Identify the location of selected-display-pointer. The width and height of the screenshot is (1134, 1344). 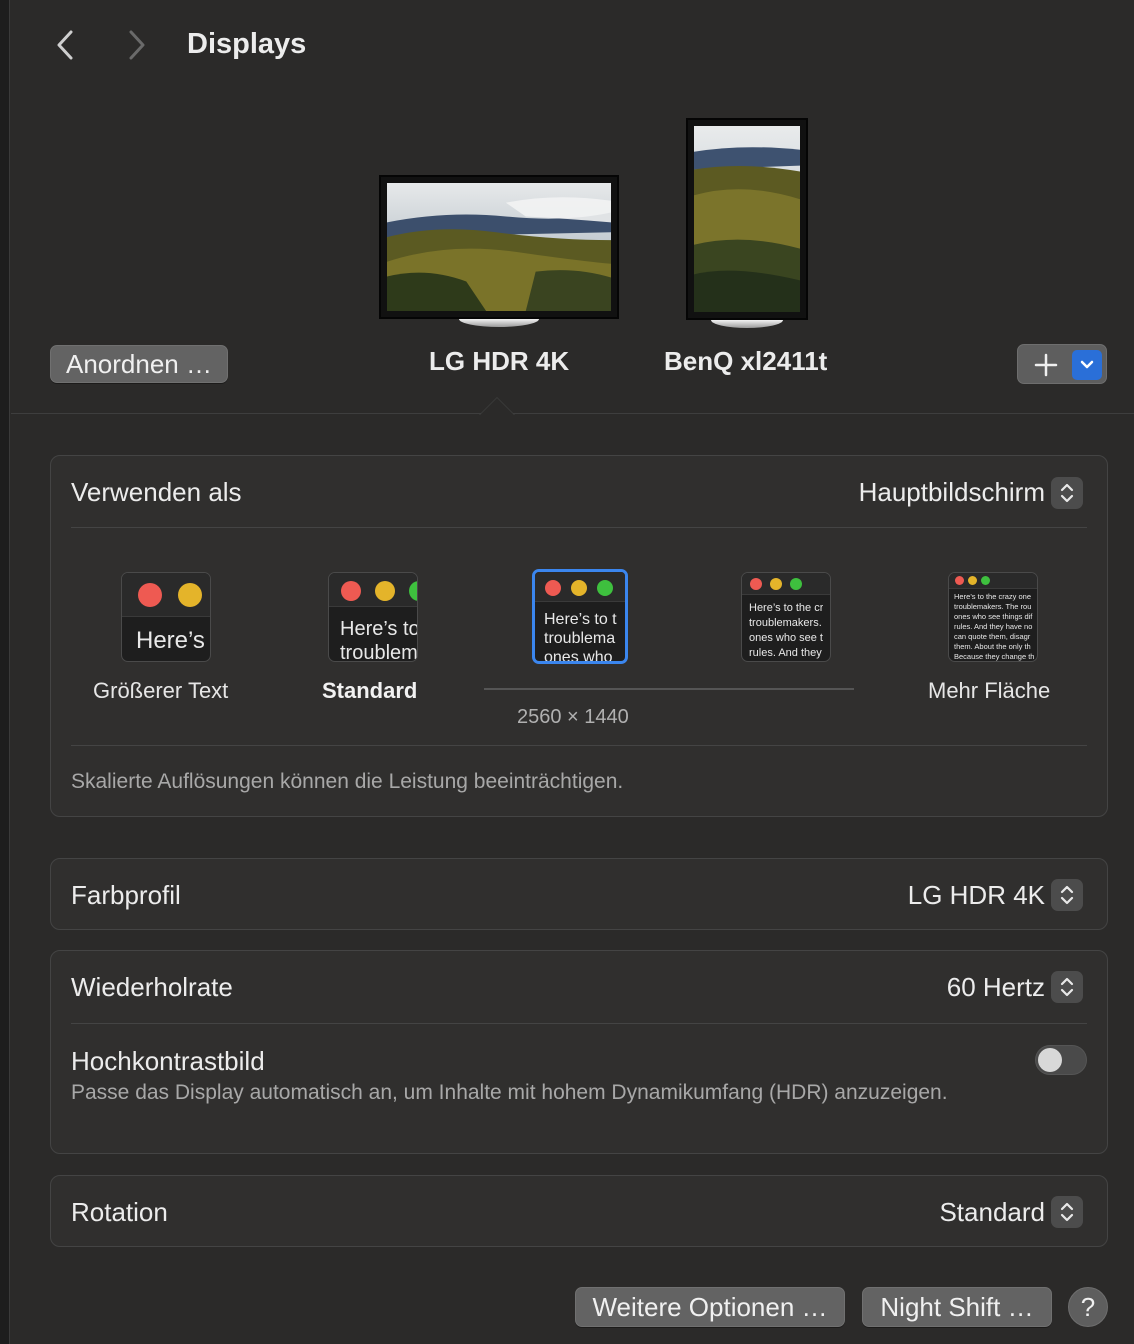
(497, 406).